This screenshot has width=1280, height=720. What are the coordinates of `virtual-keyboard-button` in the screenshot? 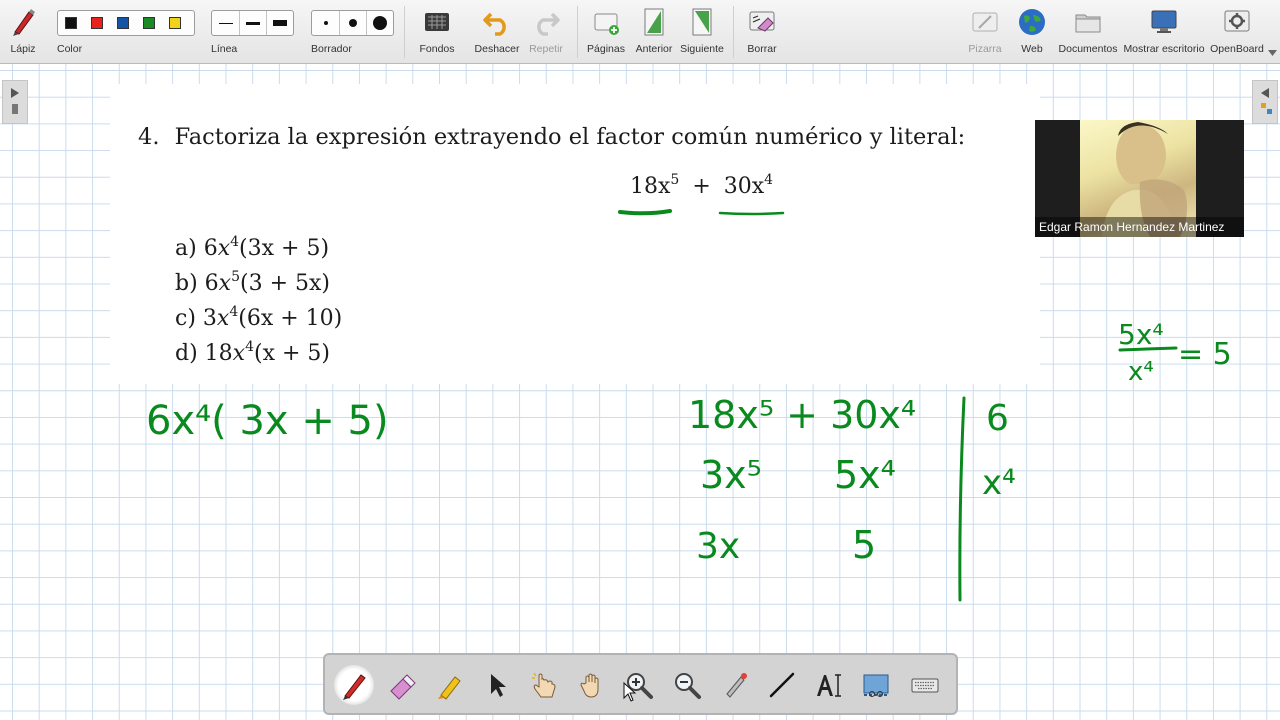 It's located at (925, 685).